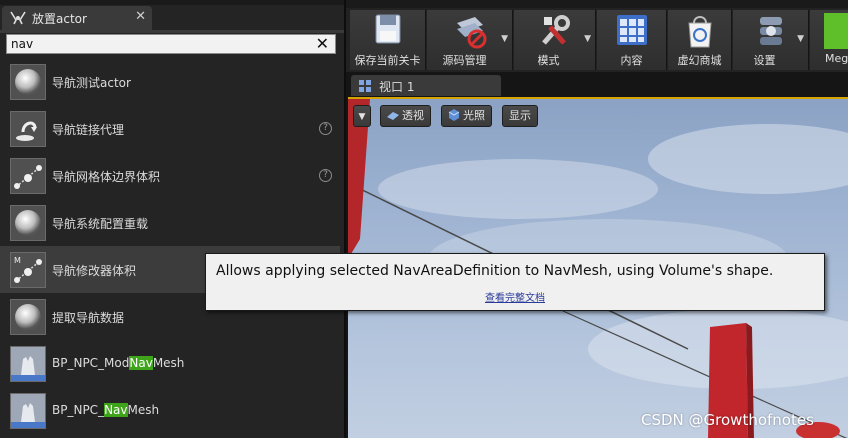 This screenshot has width=848, height=438. I want to click on tab-viewport-1: 视口 1, so click(426, 85).